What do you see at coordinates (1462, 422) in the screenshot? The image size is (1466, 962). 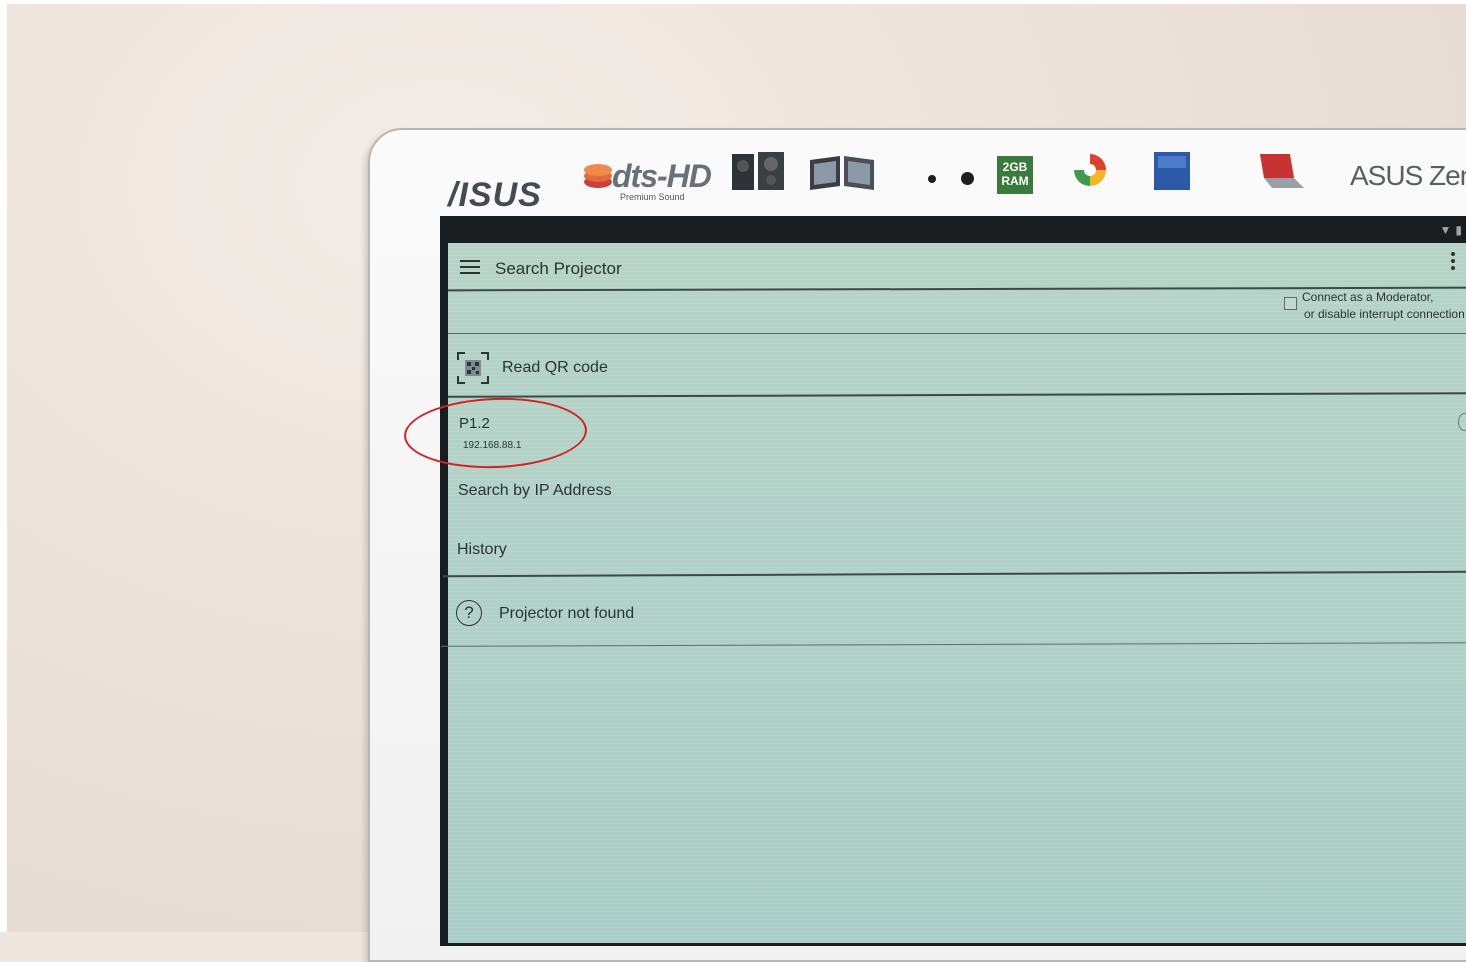 I see `projector-radio` at bounding box center [1462, 422].